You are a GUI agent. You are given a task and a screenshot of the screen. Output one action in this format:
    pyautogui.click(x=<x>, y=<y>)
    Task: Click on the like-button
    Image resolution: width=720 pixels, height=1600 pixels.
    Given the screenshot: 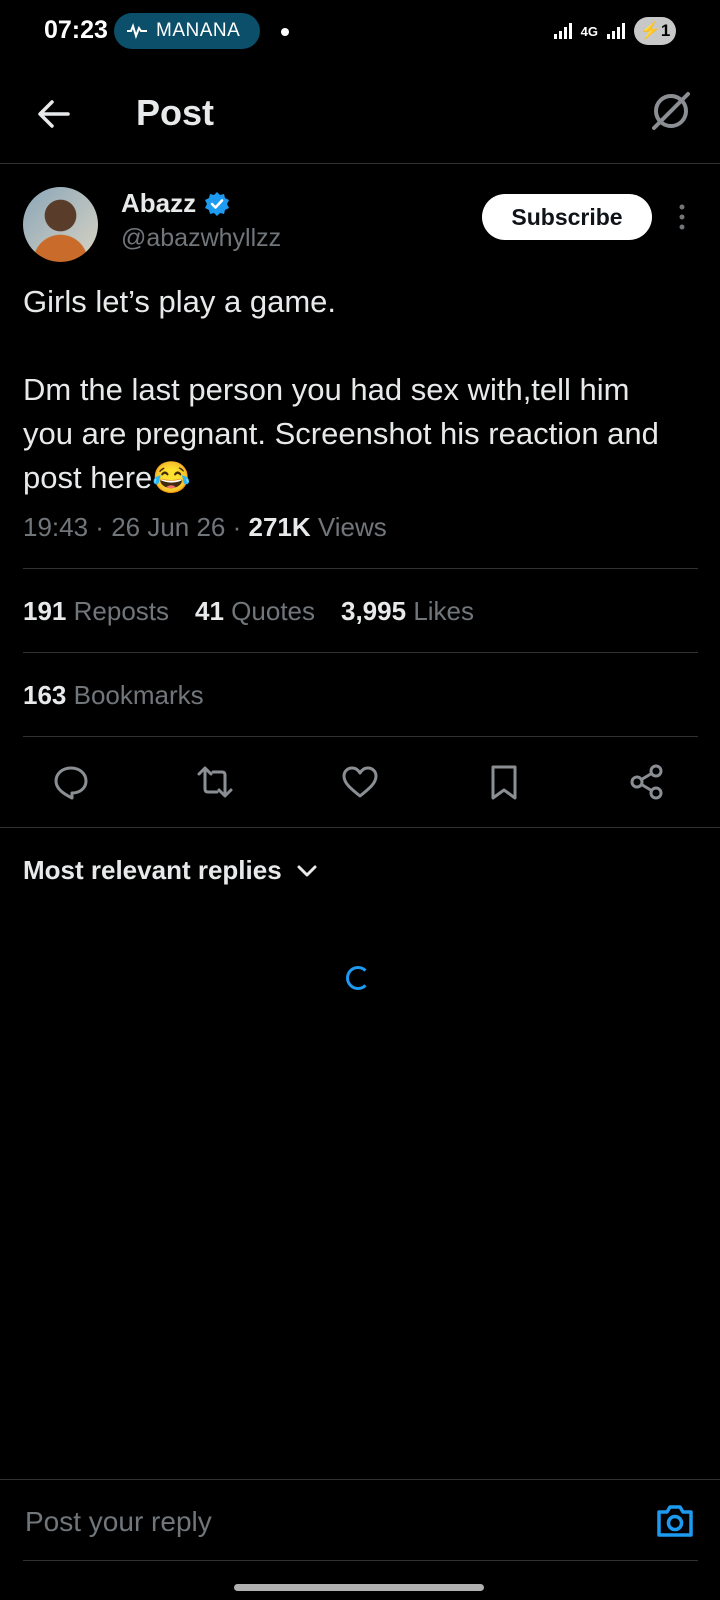 What is the action you would take?
    pyautogui.click(x=360, y=782)
    